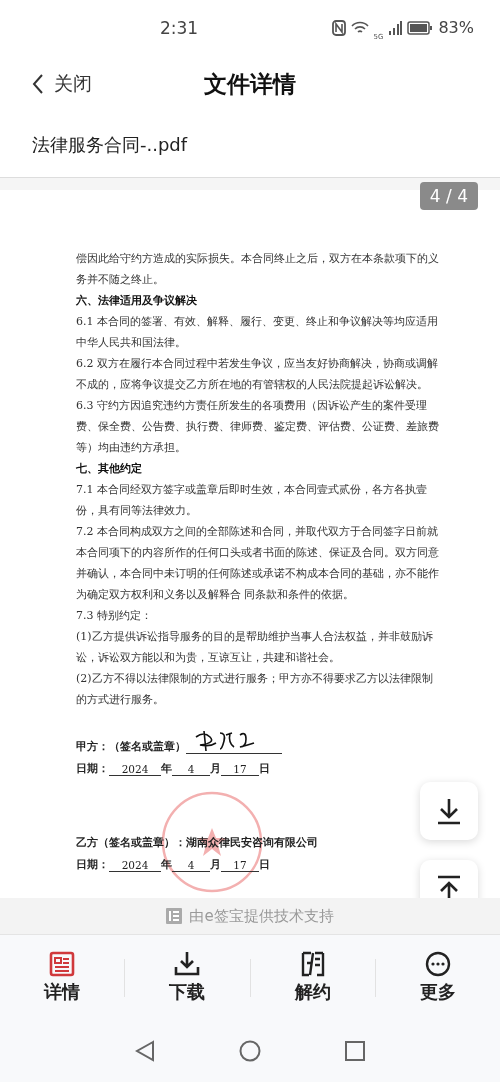 The height and width of the screenshot is (1082, 500). I want to click on download-button, so click(449, 811).